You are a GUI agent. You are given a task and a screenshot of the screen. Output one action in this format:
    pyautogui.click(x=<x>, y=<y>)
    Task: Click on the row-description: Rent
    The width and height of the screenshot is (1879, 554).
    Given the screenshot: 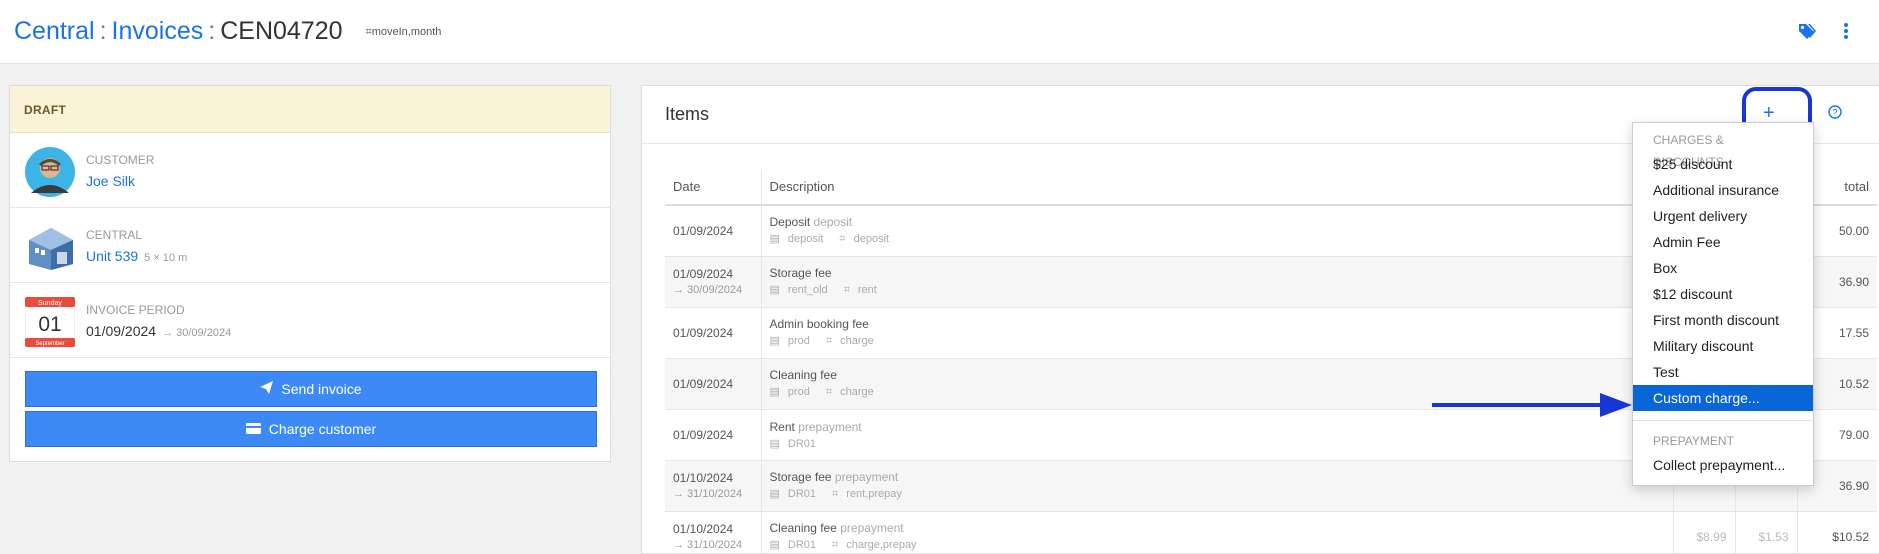 What is the action you would take?
    pyautogui.click(x=782, y=427)
    